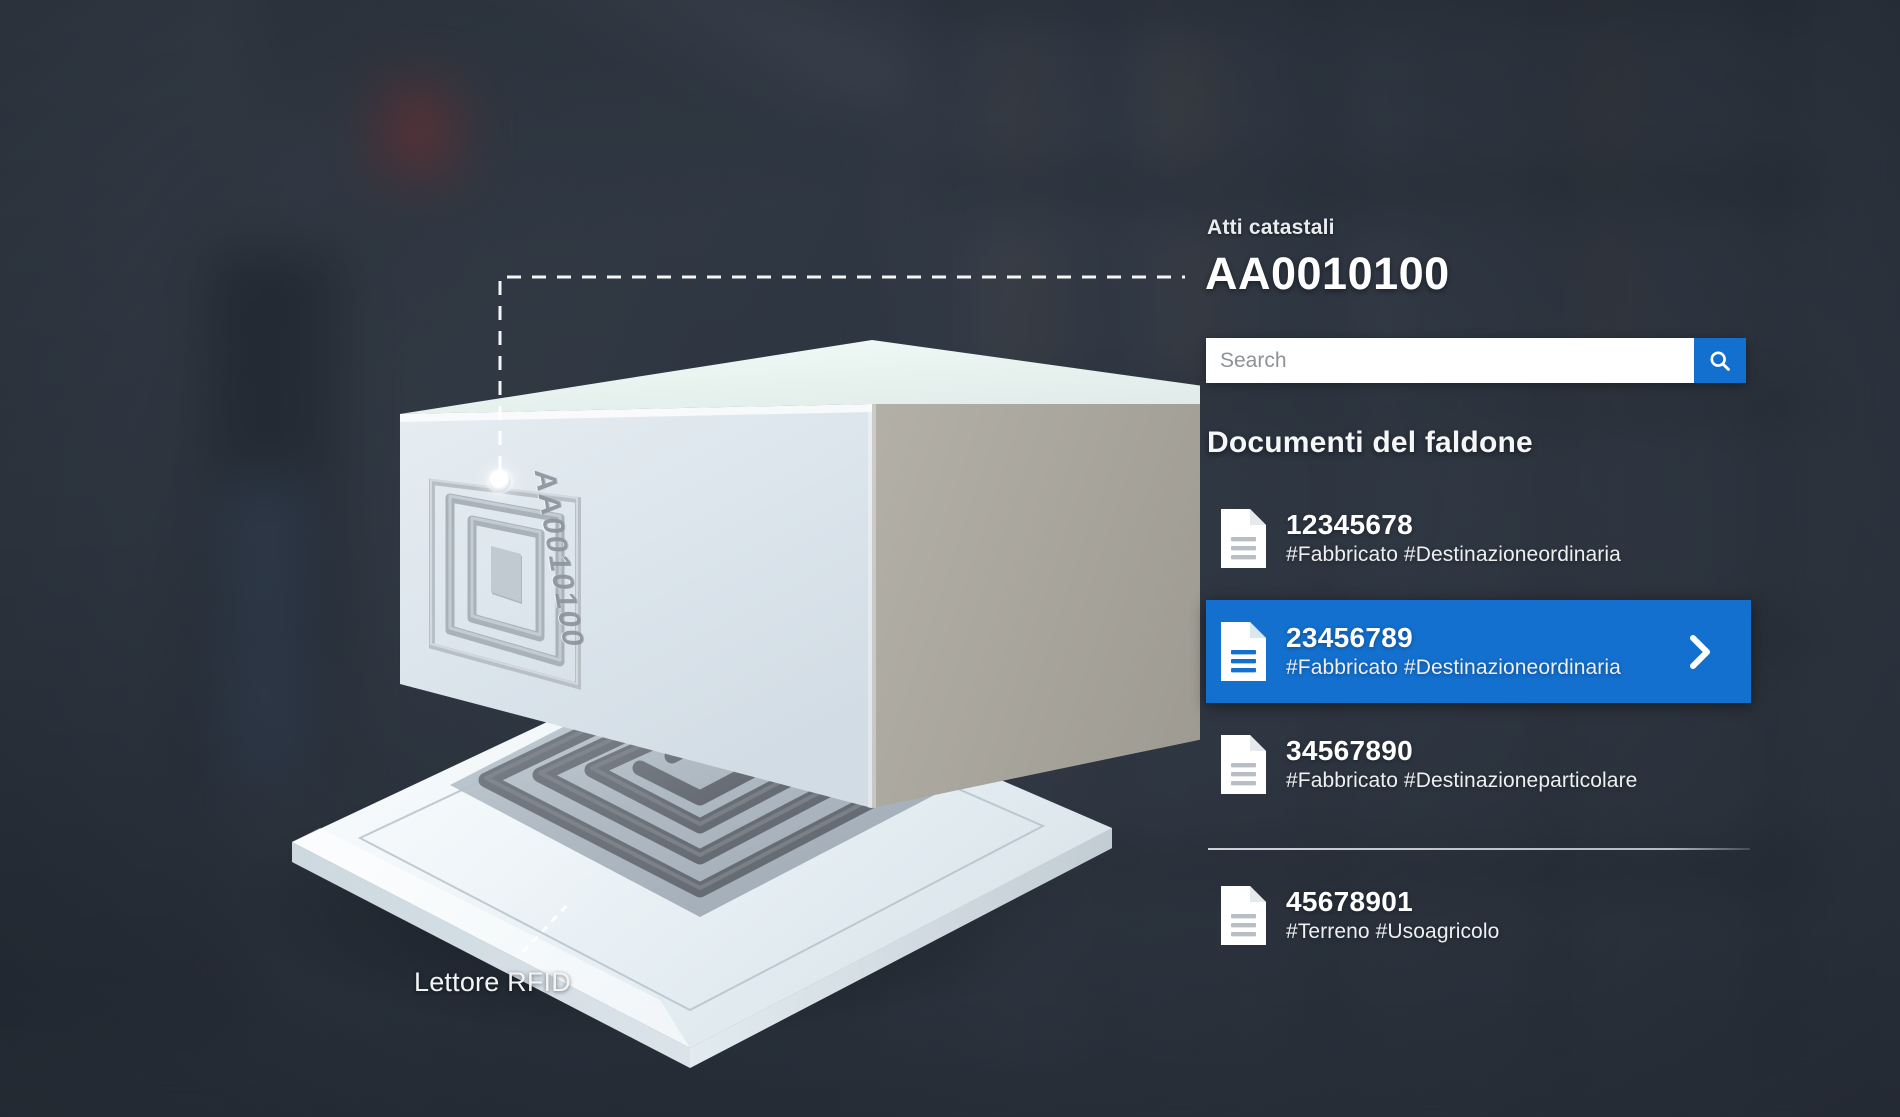  Describe the element at coordinates (1327, 273) in the screenshot. I see `record-id-title: AA0010100` at that location.